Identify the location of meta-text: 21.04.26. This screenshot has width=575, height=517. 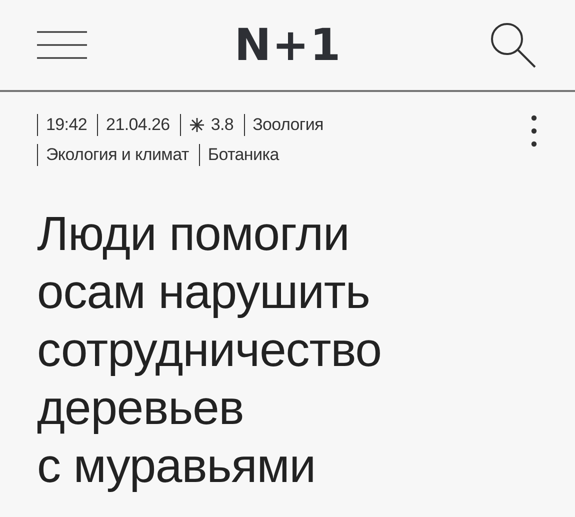
(138, 125).